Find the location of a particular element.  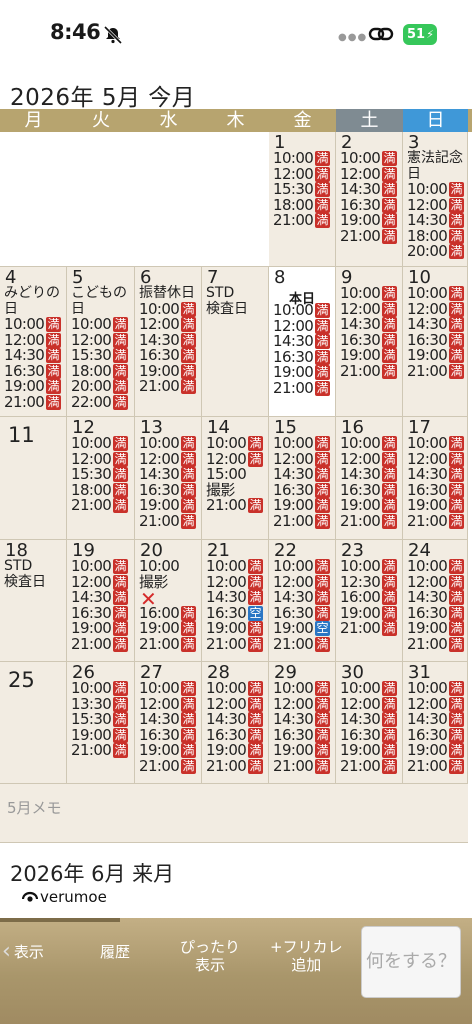

day-cell-8: 8 本日 10:00 満 12:00 満 14:30 満 16:30 満 19:00 満 21:00 満 is located at coordinates (302, 342).